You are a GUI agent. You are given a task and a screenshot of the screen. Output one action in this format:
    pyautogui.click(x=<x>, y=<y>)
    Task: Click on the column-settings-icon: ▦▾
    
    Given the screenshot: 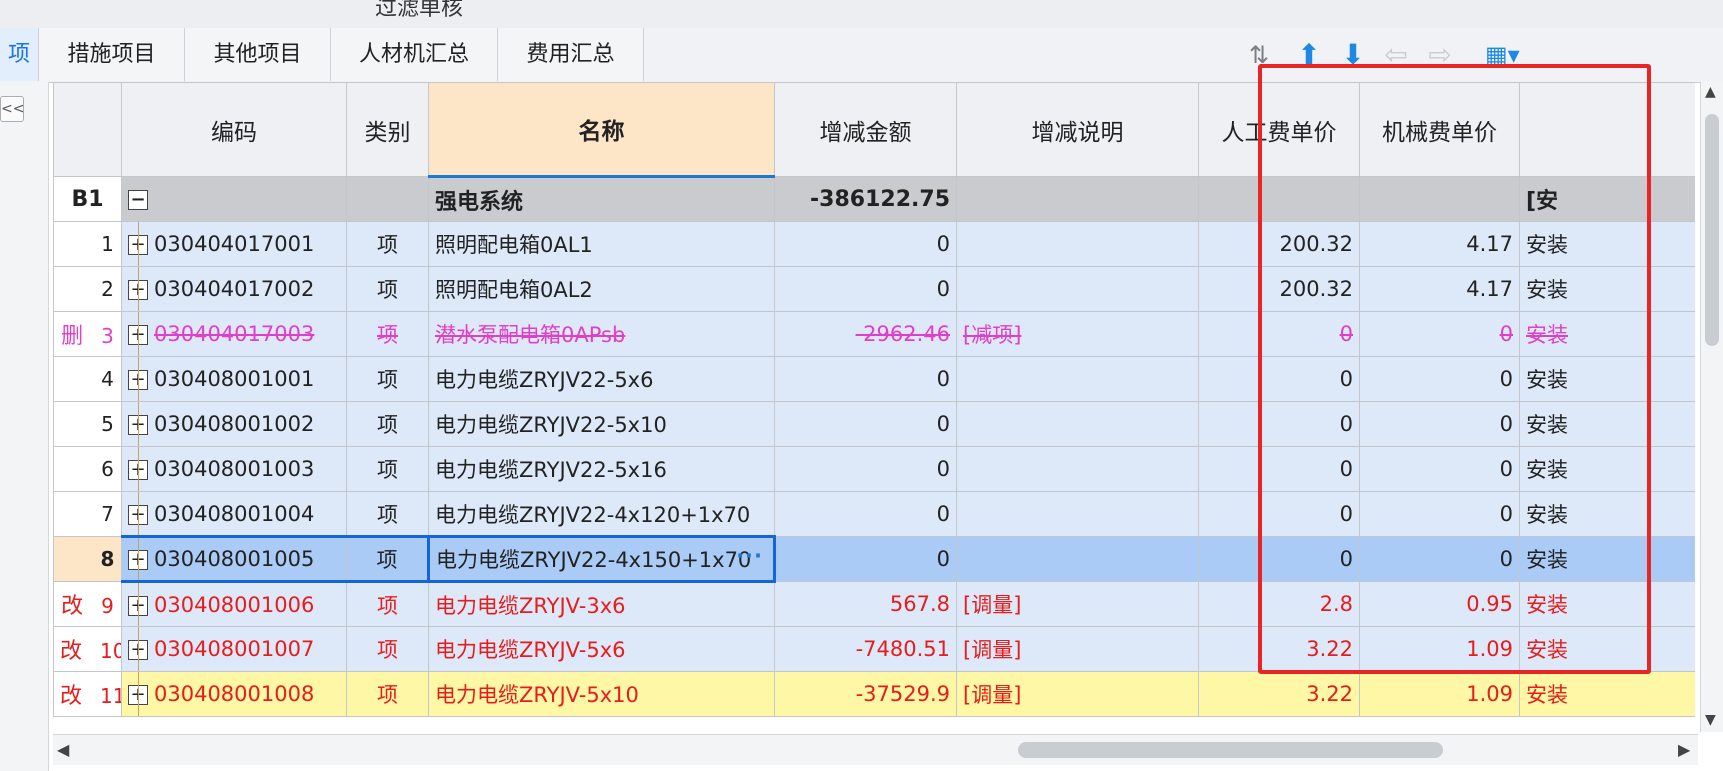 What is the action you would take?
    pyautogui.click(x=1502, y=55)
    